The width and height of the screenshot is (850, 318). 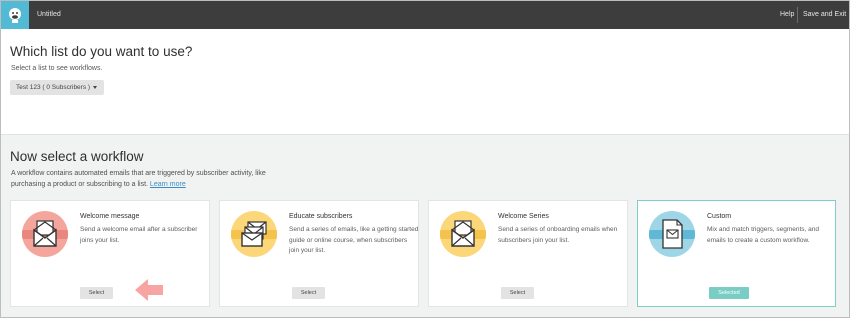 I want to click on list-subtext: Select a list to see workflows., so click(x=57, y=68).